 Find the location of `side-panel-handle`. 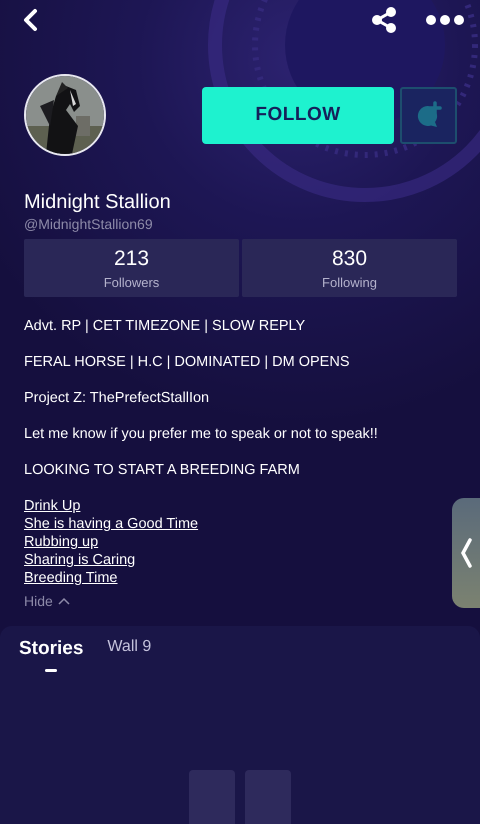

side-panel-handle is located at coordinates (466, 553).